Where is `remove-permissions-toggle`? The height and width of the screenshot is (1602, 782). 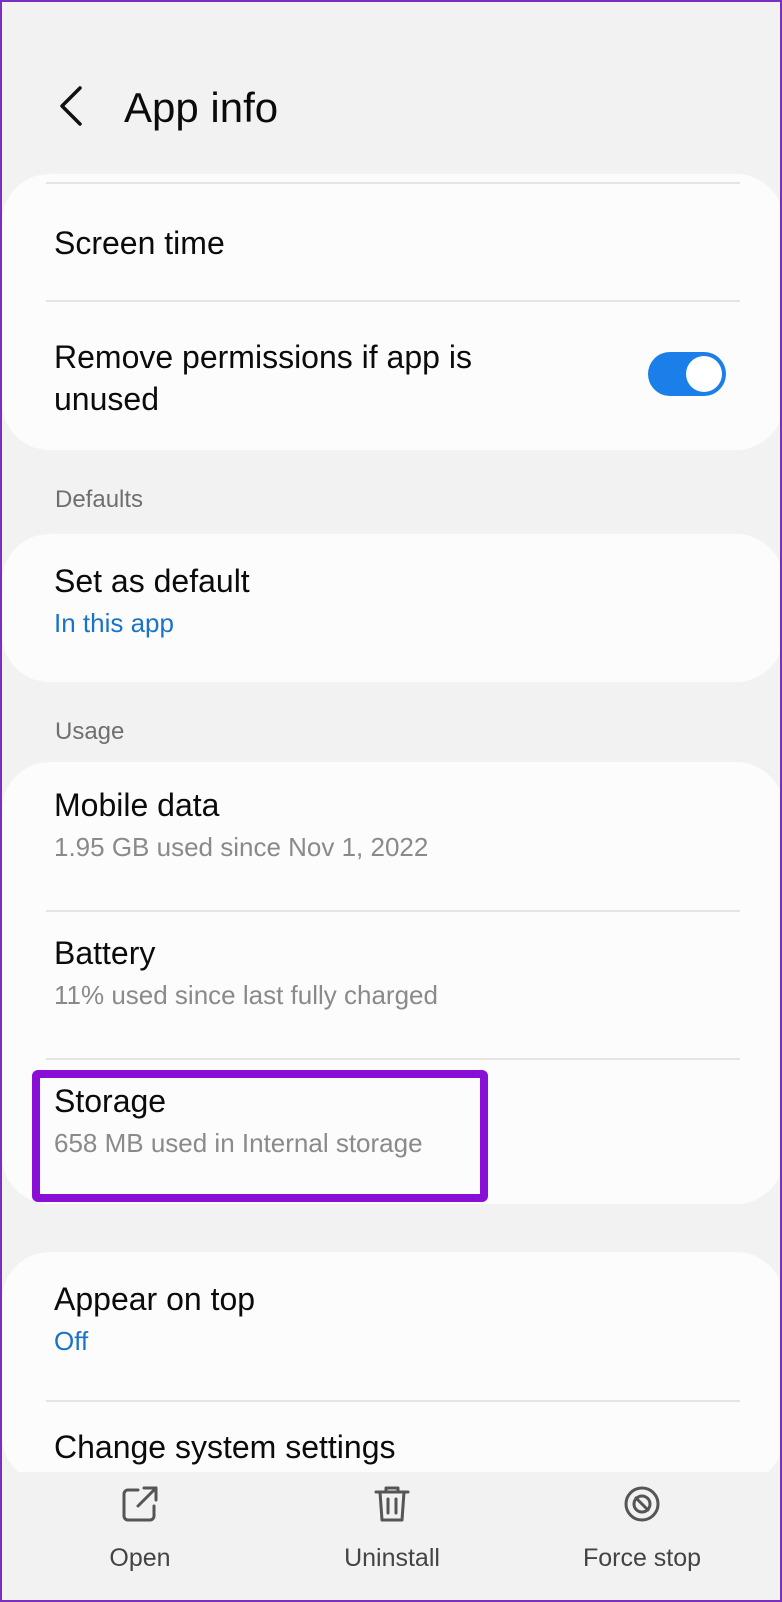
remove-permissions-toggle is located at coordinates (687, 374).